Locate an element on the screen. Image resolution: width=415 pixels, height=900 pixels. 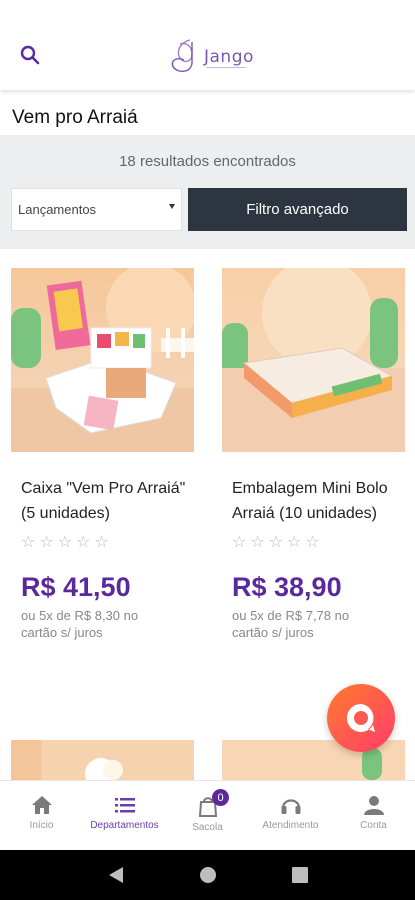
nav-label: Sacola is located at coordinates (207, 827).